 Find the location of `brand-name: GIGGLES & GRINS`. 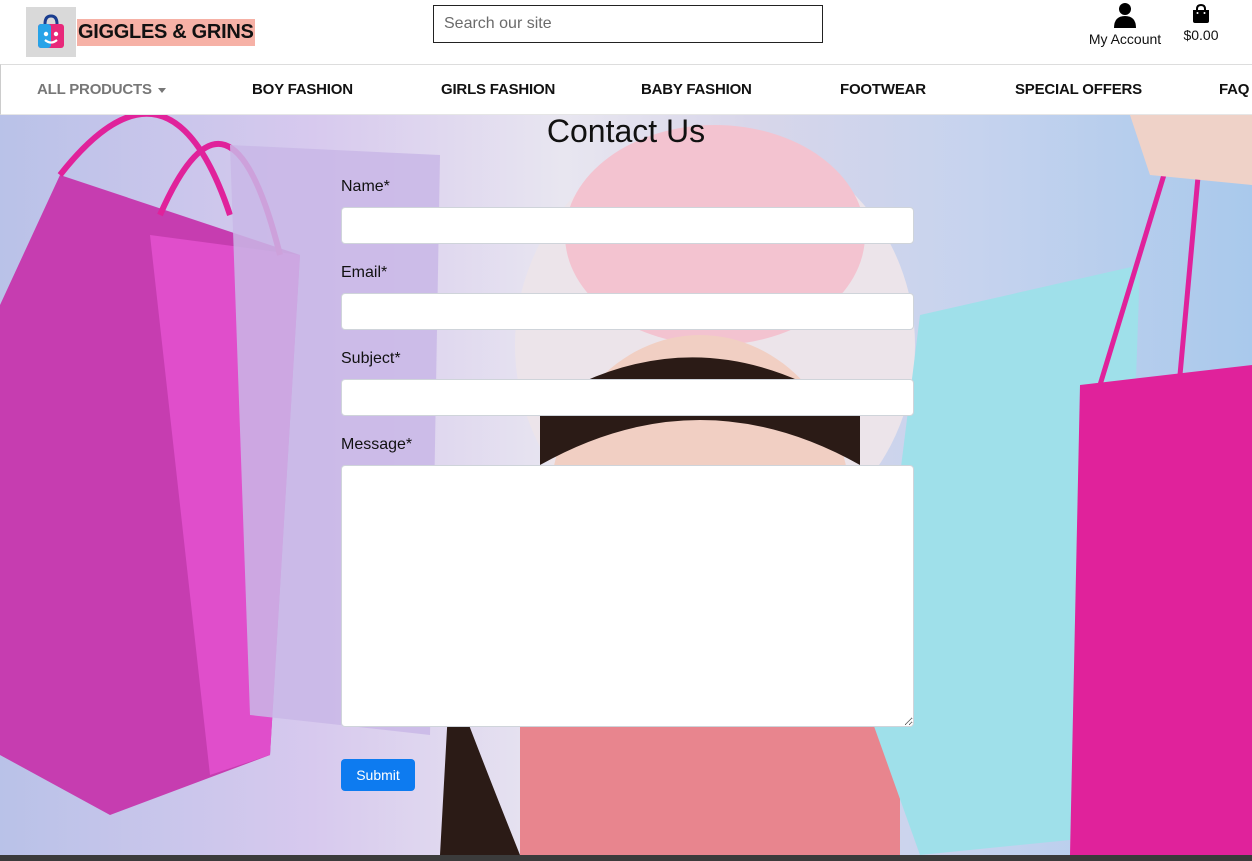

brand-name: GIGGLES & GRINS is located at coordinates (166, 32).